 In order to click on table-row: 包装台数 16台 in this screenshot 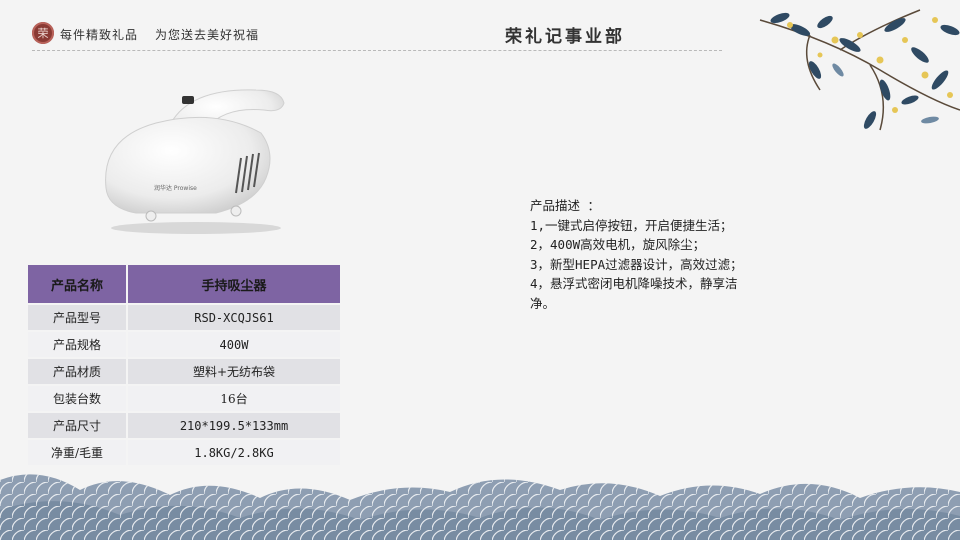, I will do `click(184, 398)`.